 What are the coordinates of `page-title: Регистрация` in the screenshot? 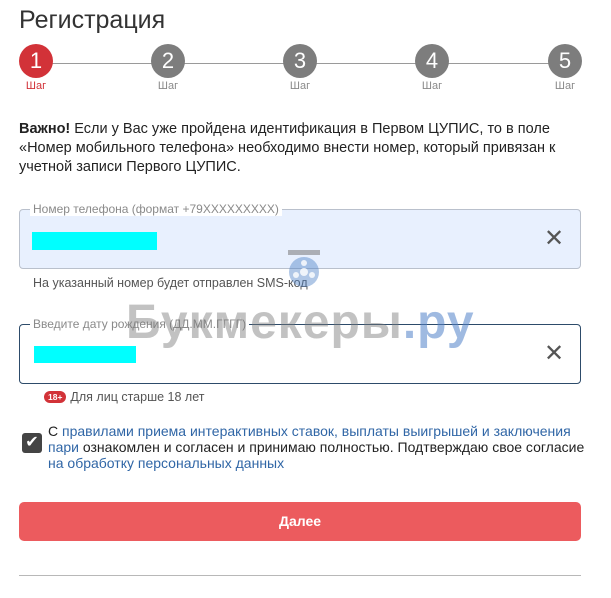 It's located at (92, 20).